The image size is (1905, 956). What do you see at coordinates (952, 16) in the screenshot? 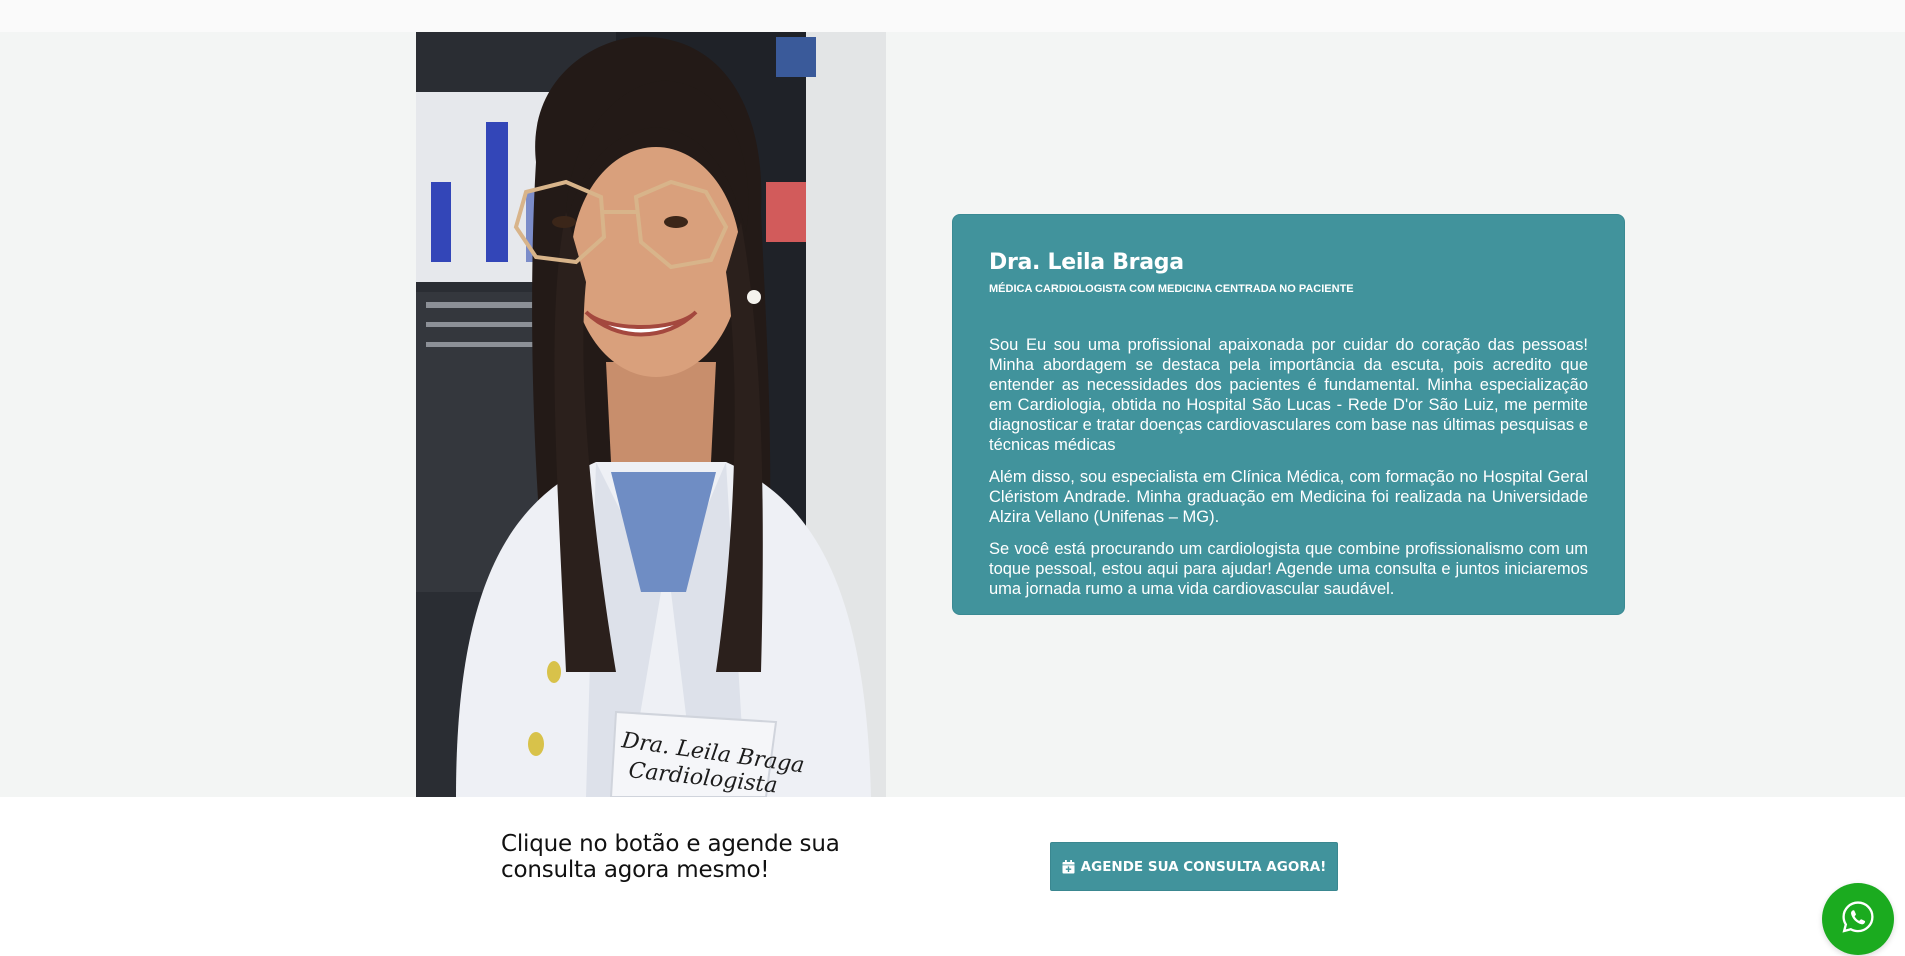
I see `top-bar` at bounding box center [952, 16].